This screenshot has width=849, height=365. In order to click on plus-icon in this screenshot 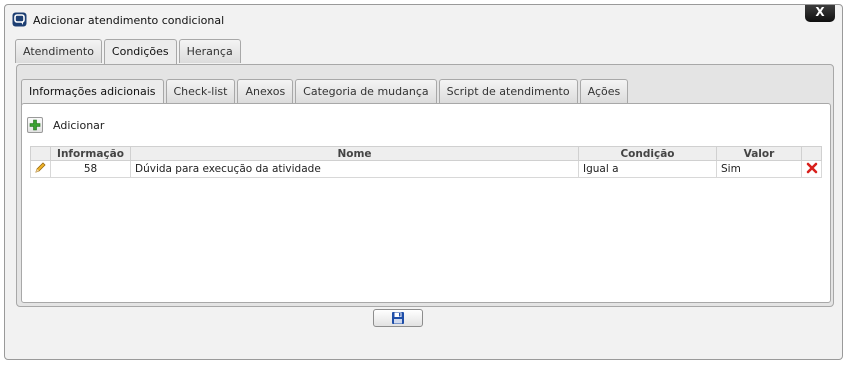, I will do `click(35, 125)`.